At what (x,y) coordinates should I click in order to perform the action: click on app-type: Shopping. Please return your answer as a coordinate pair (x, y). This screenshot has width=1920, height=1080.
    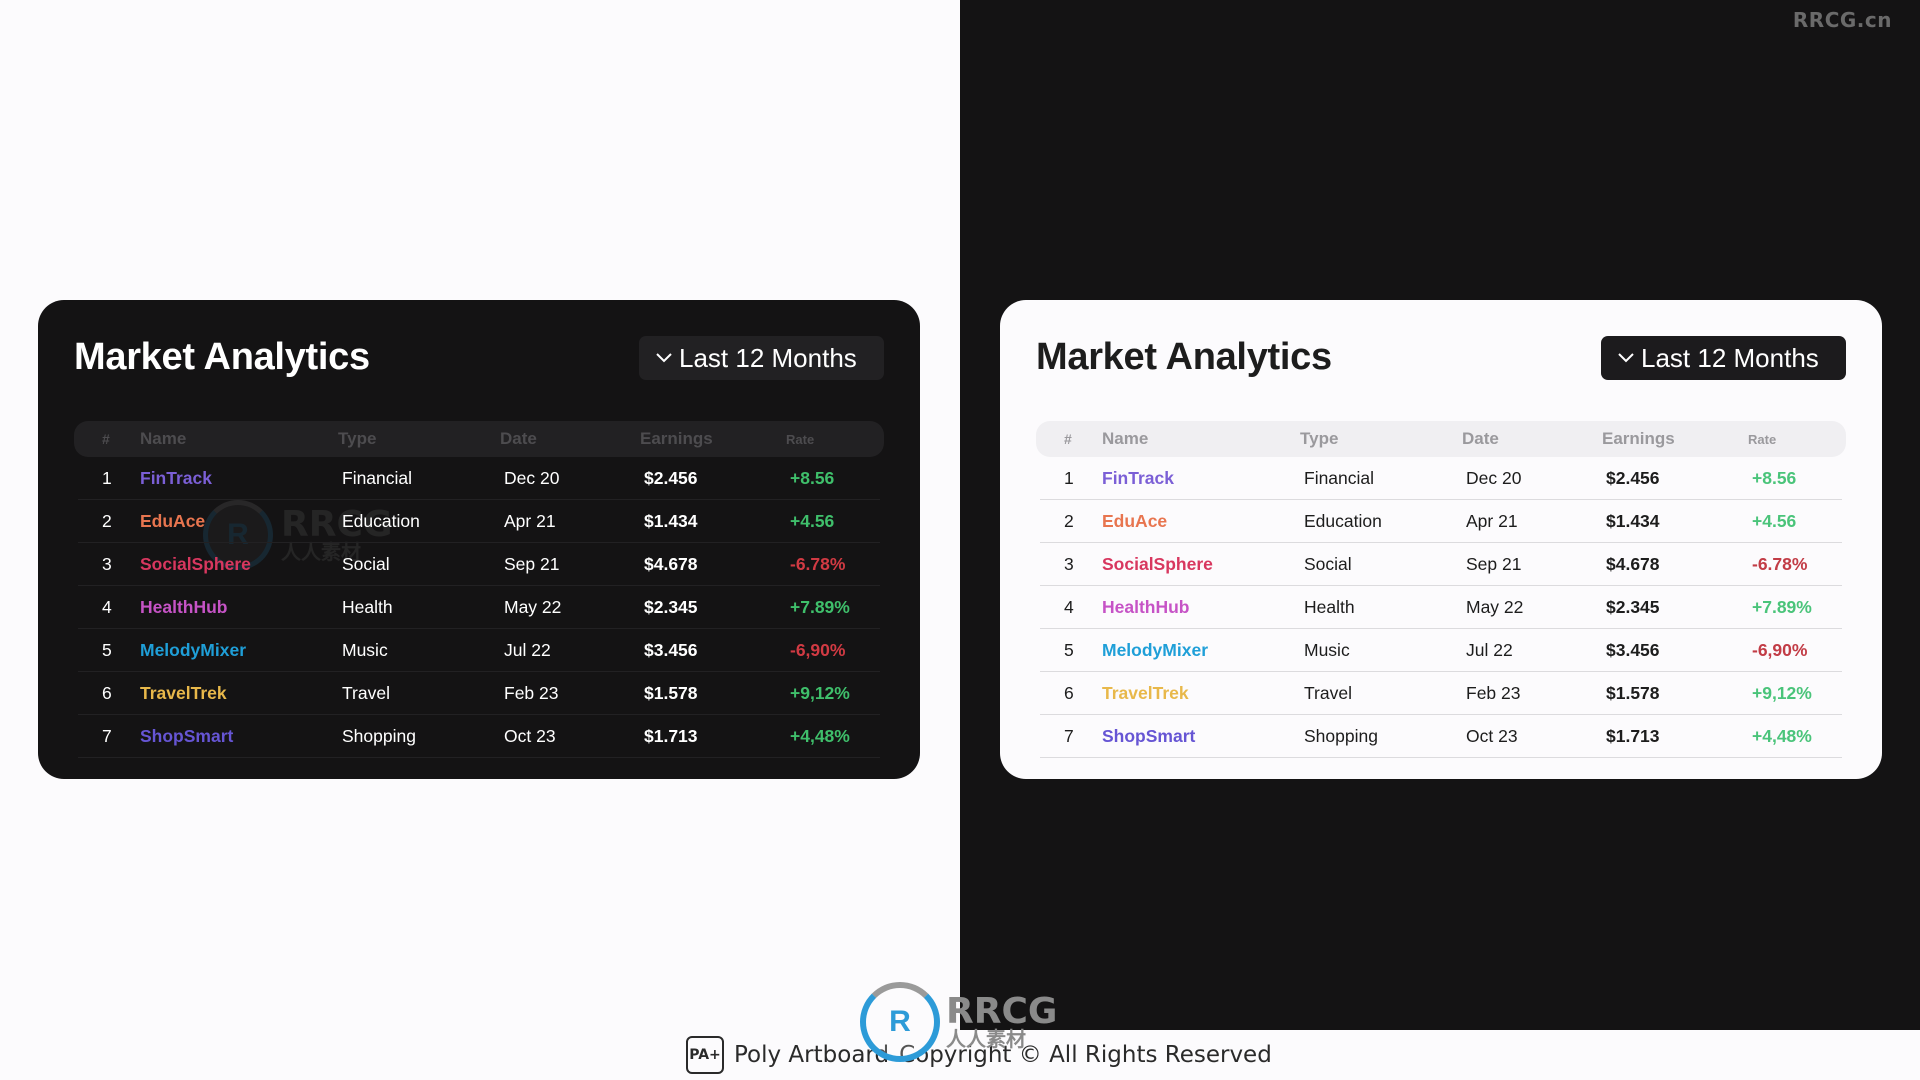
    Looking at the image, I should click on (379, 735).